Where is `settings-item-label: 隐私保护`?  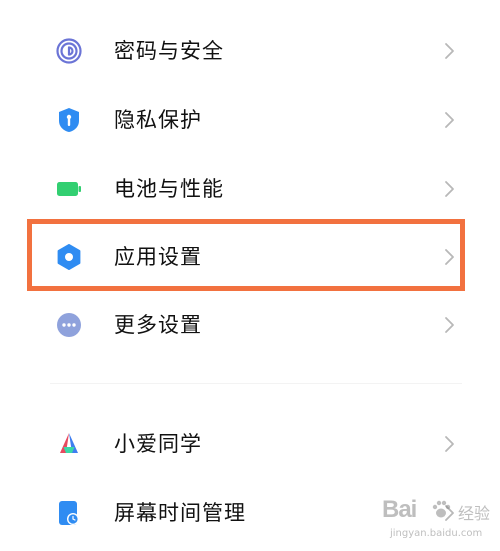
settings-item-label: 隐私保护 is located at coordinates (158, 120).